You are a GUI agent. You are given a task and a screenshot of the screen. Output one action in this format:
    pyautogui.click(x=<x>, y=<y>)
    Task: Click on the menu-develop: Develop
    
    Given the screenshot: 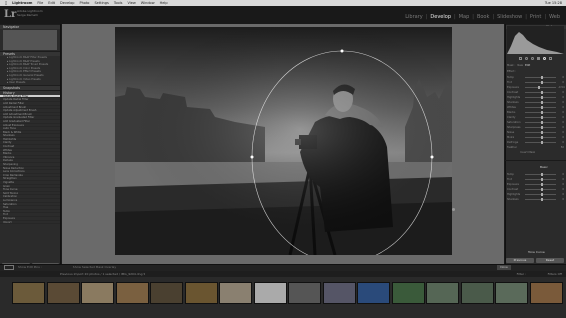 What is the action you would take?
    pyautogui.click(x=67, y=3)
    